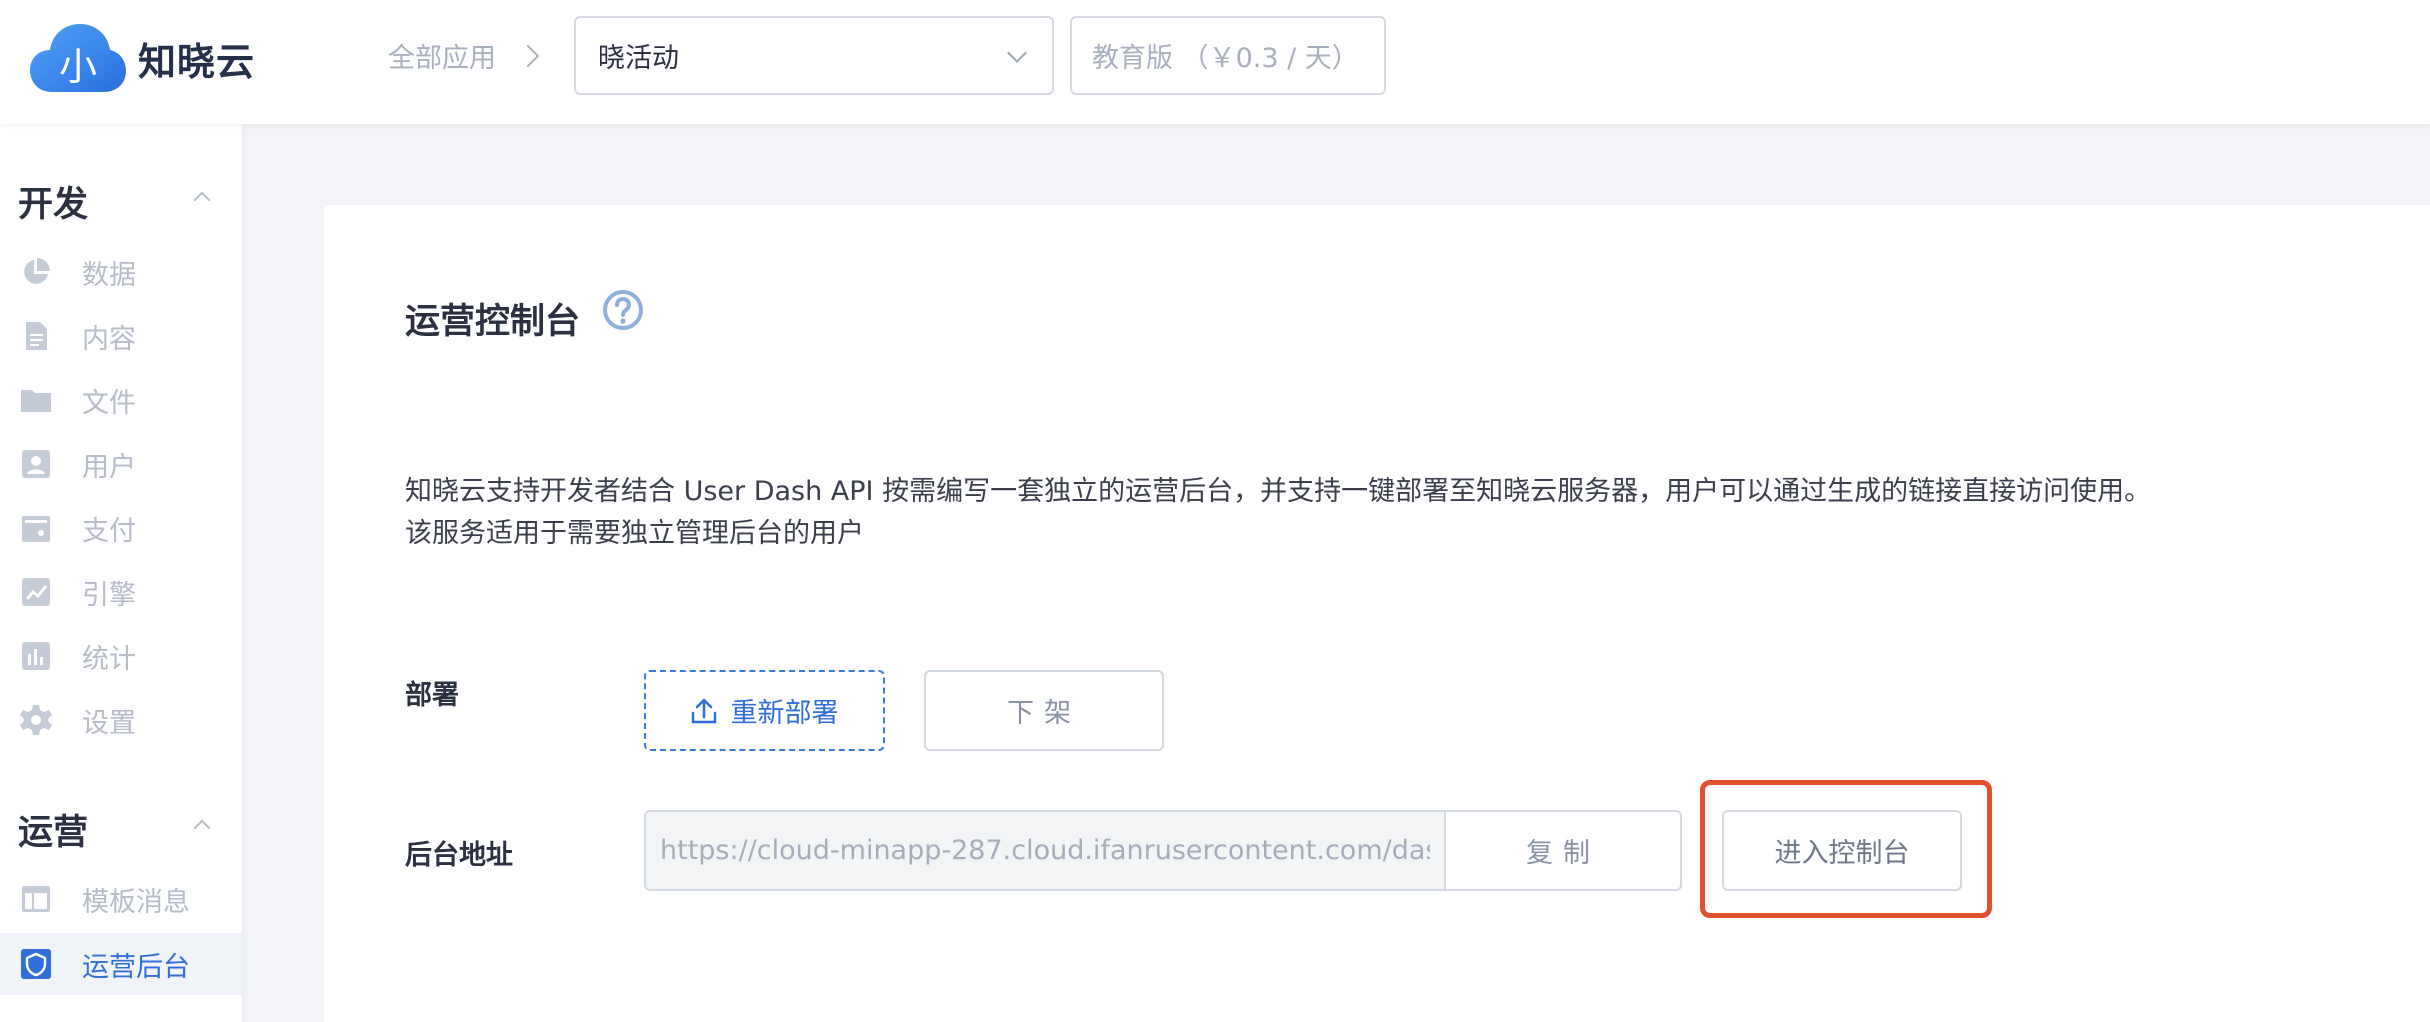 The image size is (2430, 1022). I want to click on offline-label: 下架, so click(1044, 713).